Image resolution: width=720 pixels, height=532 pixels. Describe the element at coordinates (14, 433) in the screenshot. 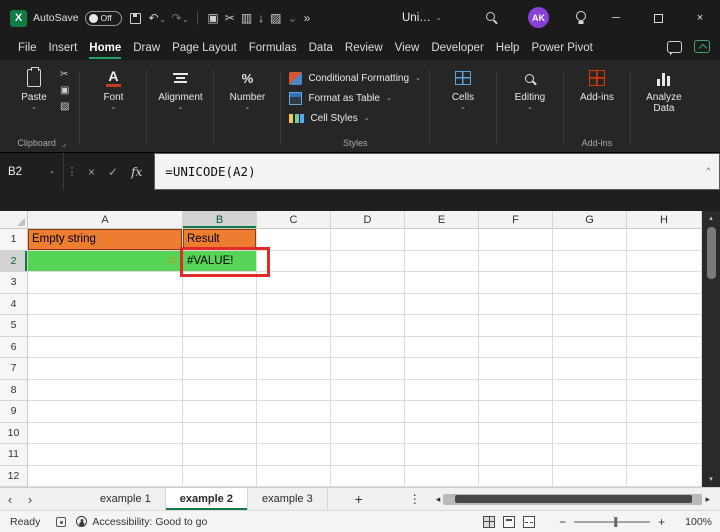

I see `row-header-10: 10` at that location.